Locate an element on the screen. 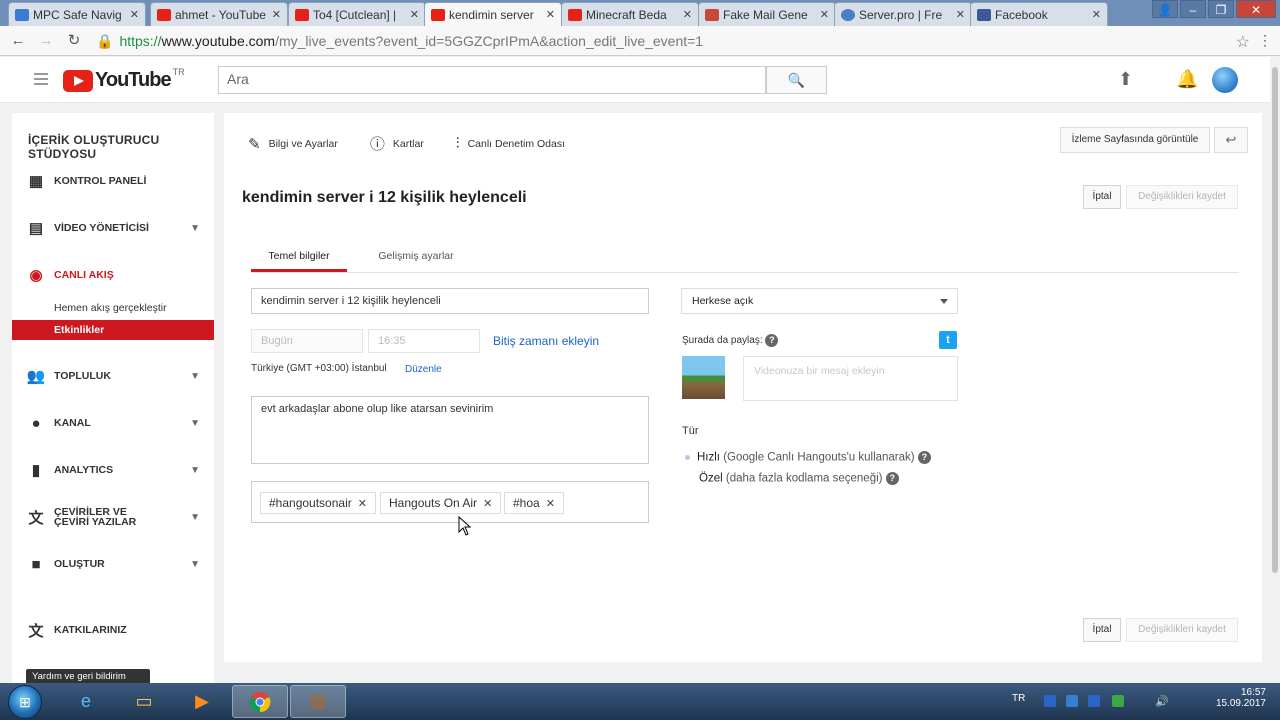  share-message-field: Videonuza bir mesaj ekleyin is located at coordinates (850, 378).